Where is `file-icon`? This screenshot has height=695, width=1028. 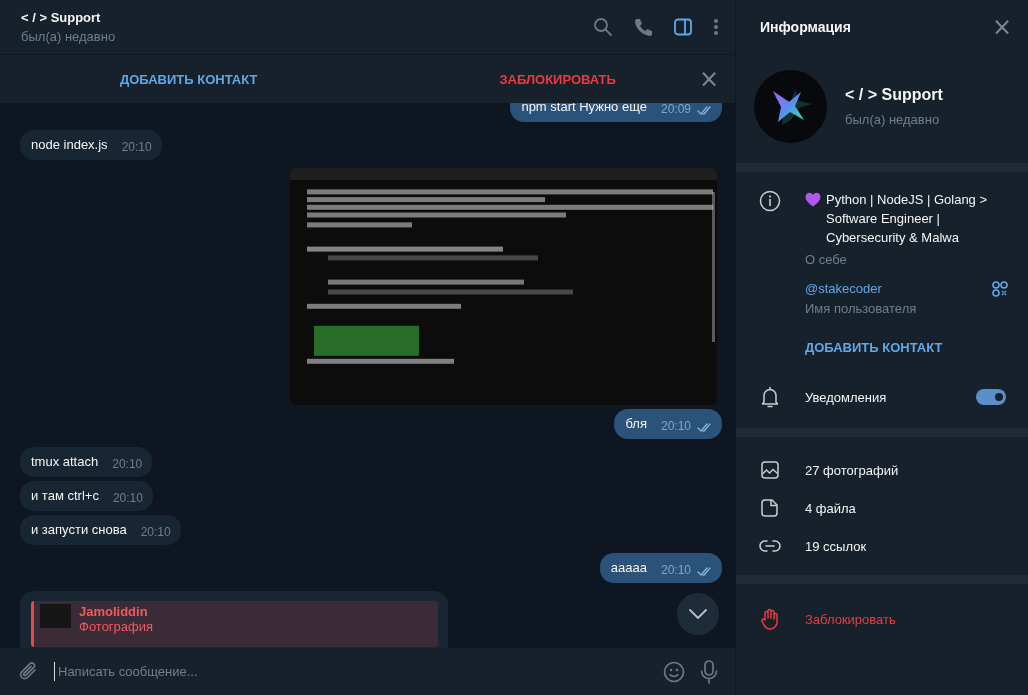 file-icon is located at coordinates (770, 508).